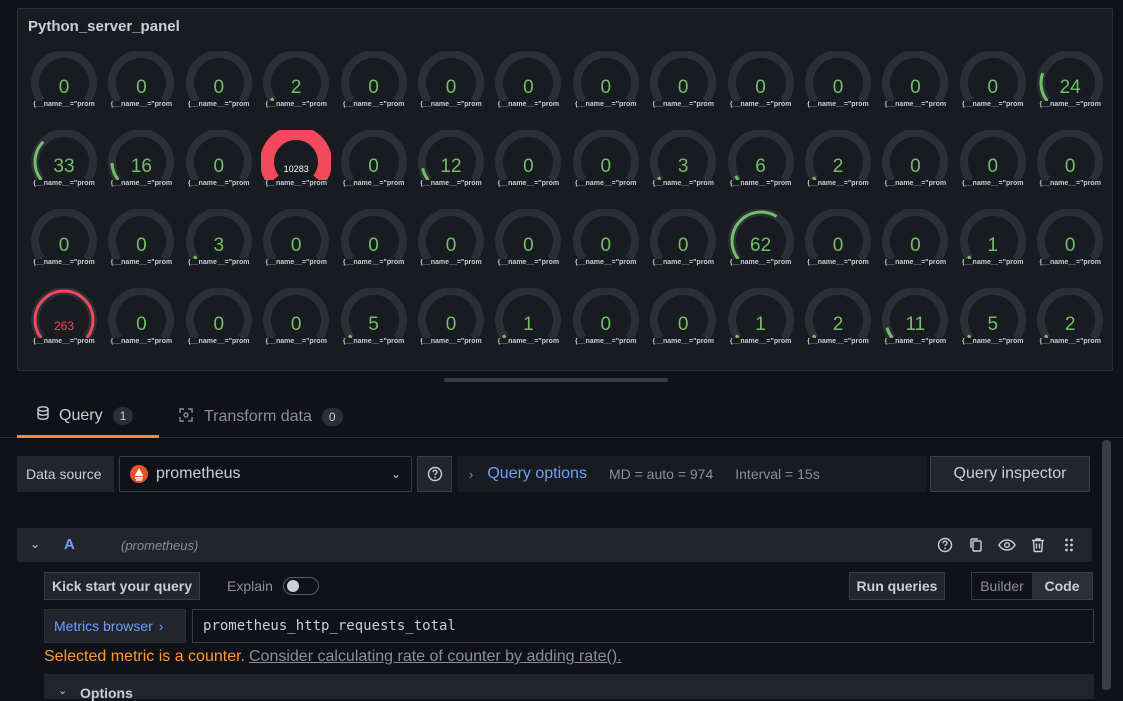 The height and width of the screenshot is (701, 1123). I want to click on gauge-r1-c6: 0 {__name__="prom, so click(451, 81).